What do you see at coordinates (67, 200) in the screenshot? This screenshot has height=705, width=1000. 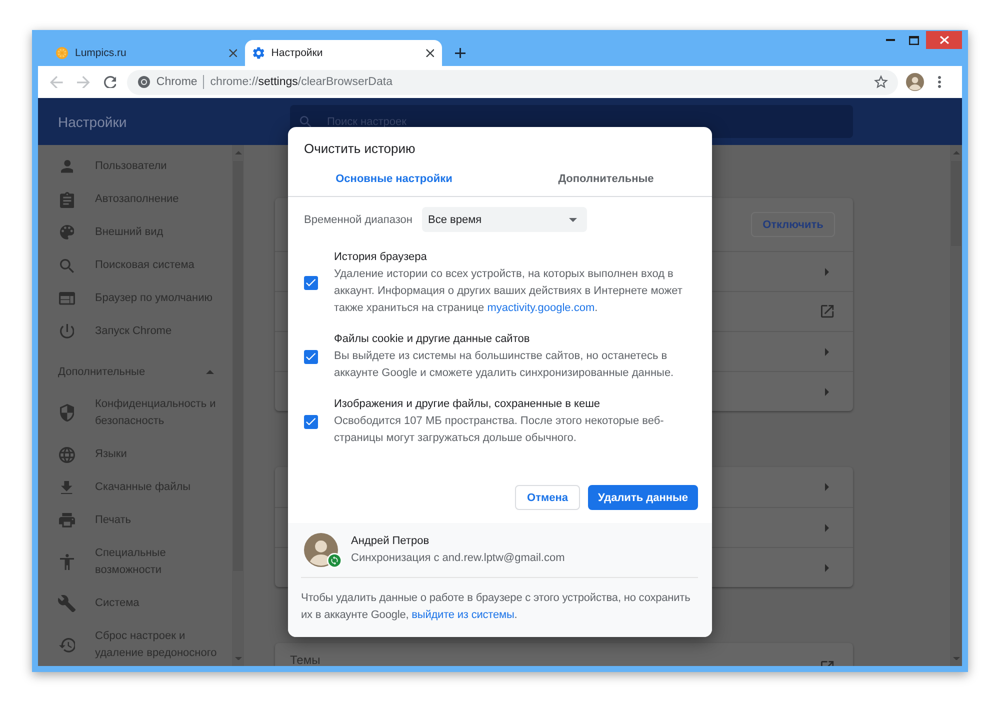 I see `clipboard-icon` at bounding box center [67, 200].